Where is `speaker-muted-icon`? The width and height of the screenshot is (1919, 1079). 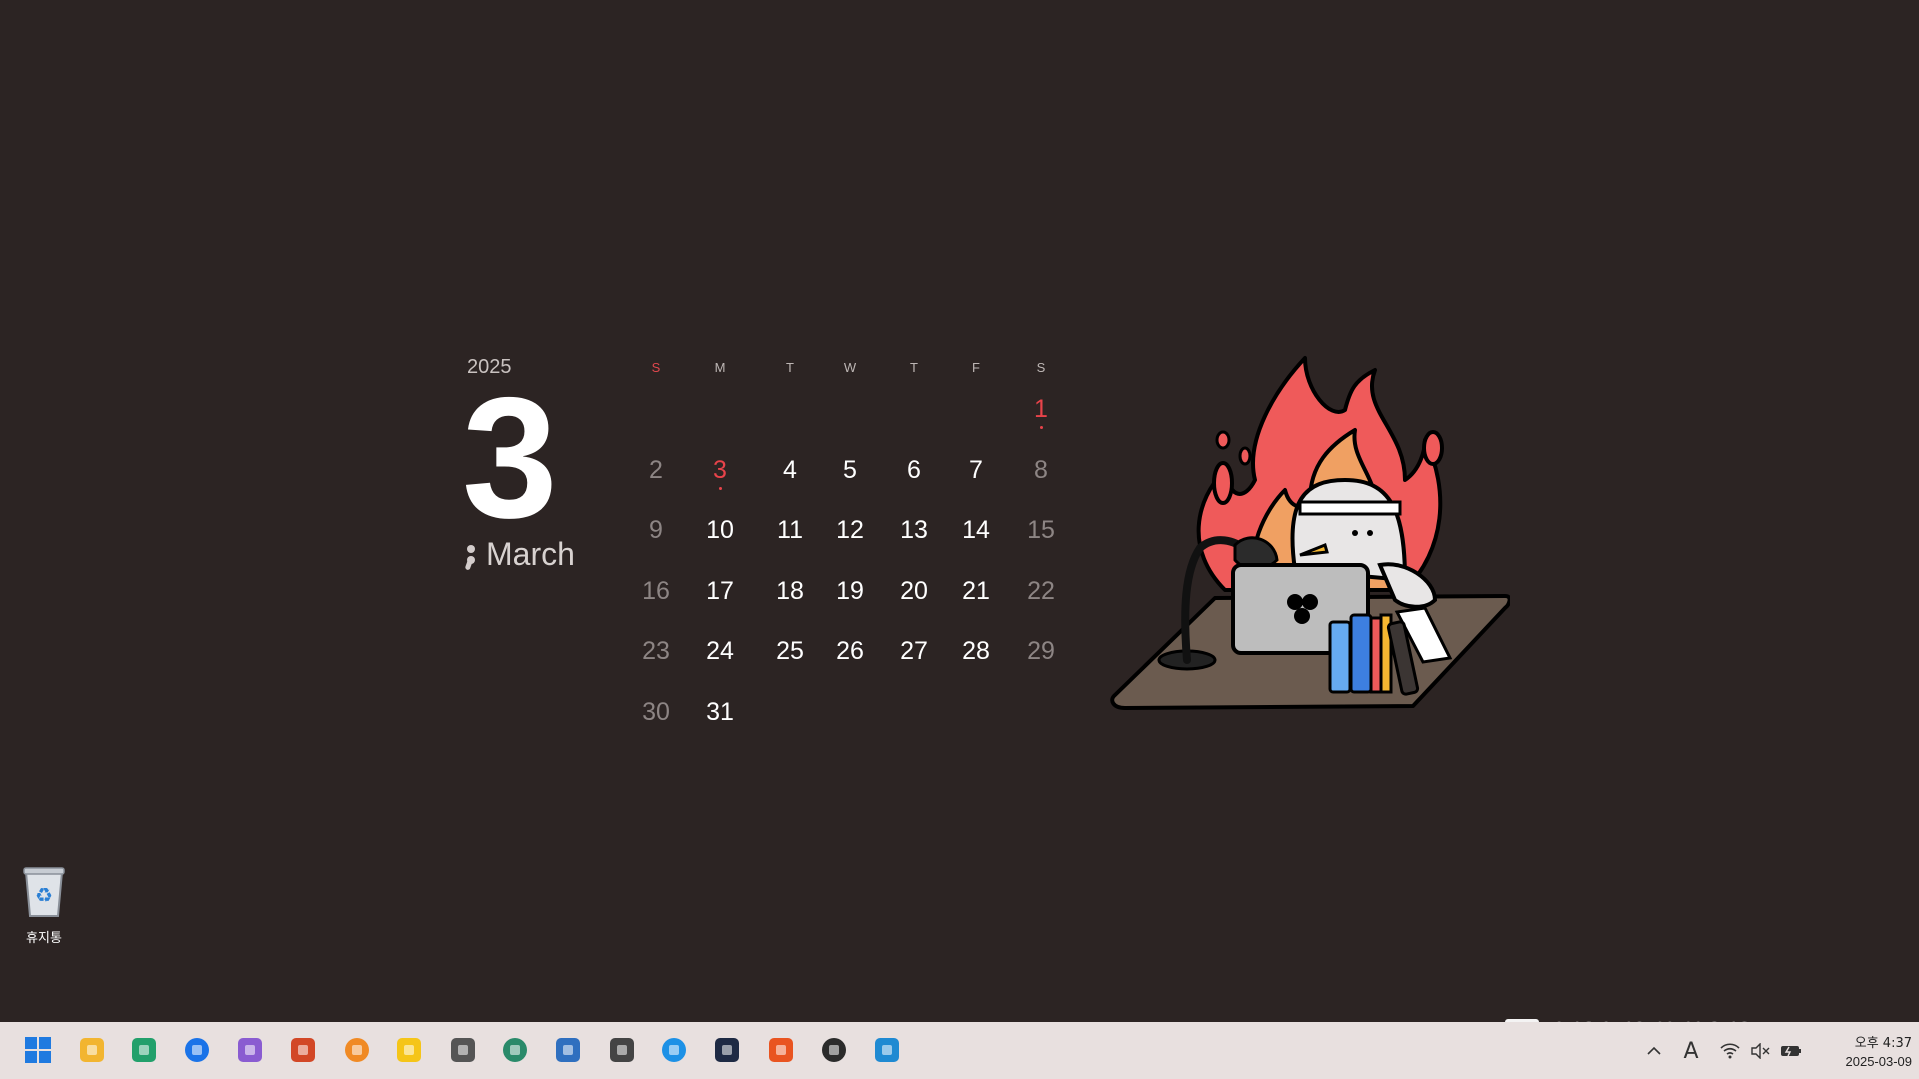 speaker-muted-icon is located at coordinates (1760, 1051).